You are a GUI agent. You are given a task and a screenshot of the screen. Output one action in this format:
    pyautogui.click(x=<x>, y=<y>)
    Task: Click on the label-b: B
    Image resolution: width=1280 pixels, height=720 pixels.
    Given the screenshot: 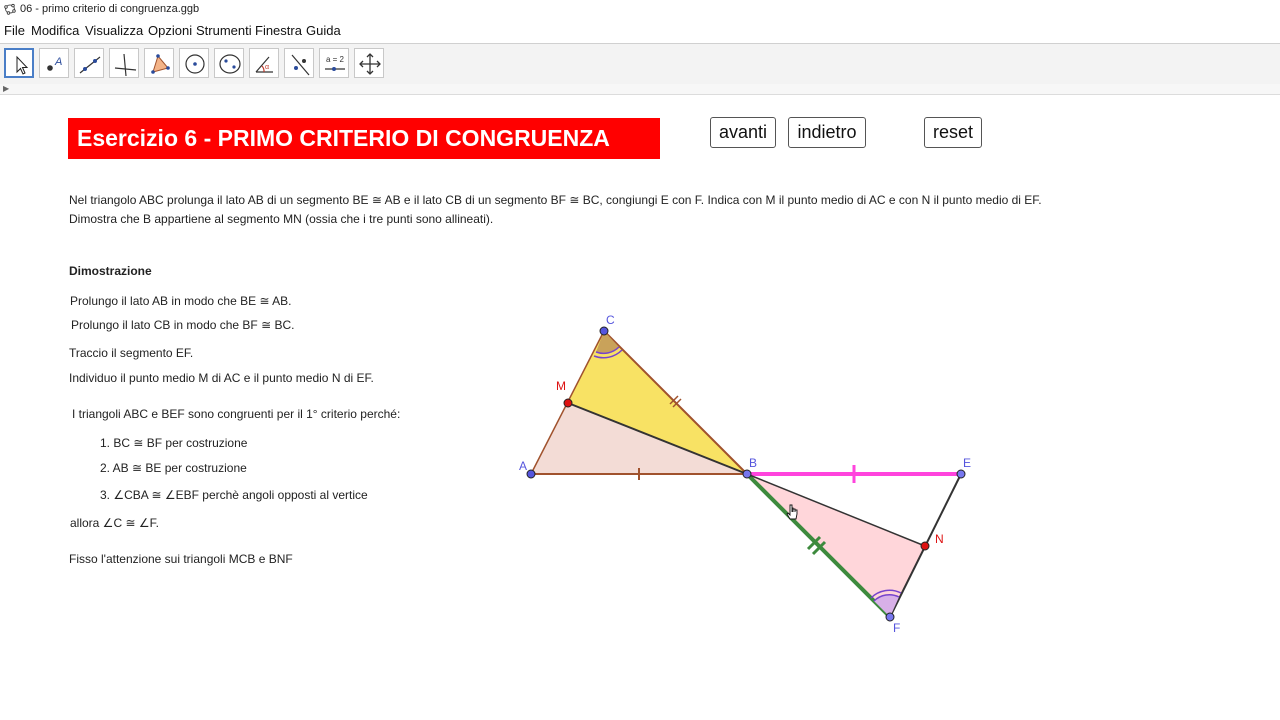 What is the action you would take?
    pyautogui.click(x=753, y=463)
    